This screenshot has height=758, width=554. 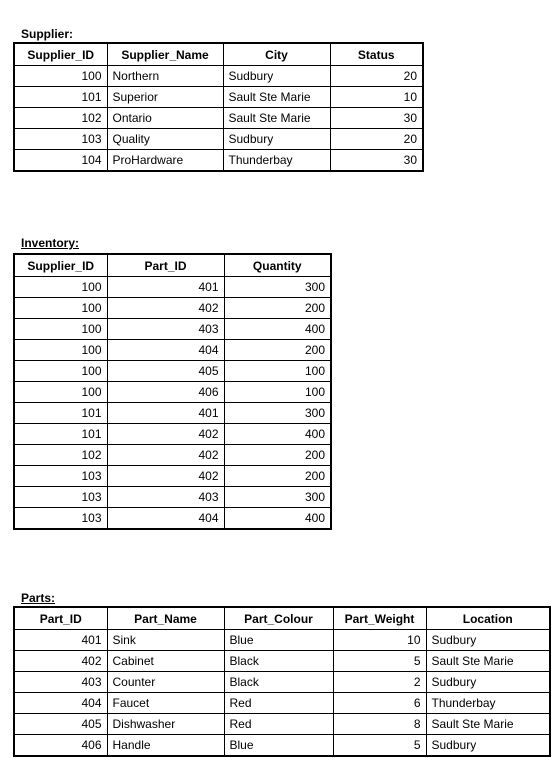 What do you see at coordinates (379, 703) in the screenshot?
I see `part-weight-cell: 6` at bounding box center [379, 703].